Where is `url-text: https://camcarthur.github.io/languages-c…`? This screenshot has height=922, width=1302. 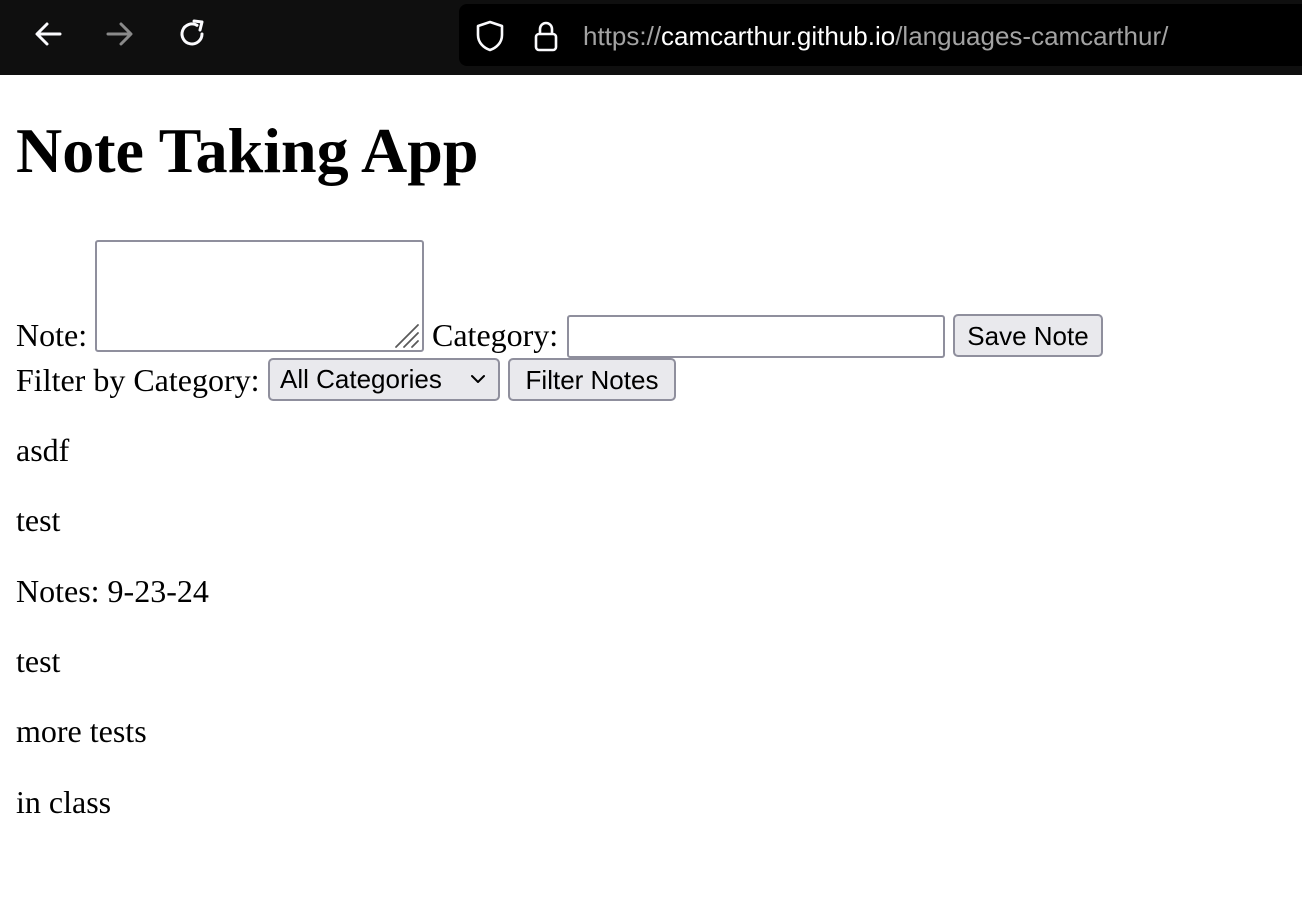 url-text: https://camcarthur.github.io/languages-c… is located at coordinates (875, 36).